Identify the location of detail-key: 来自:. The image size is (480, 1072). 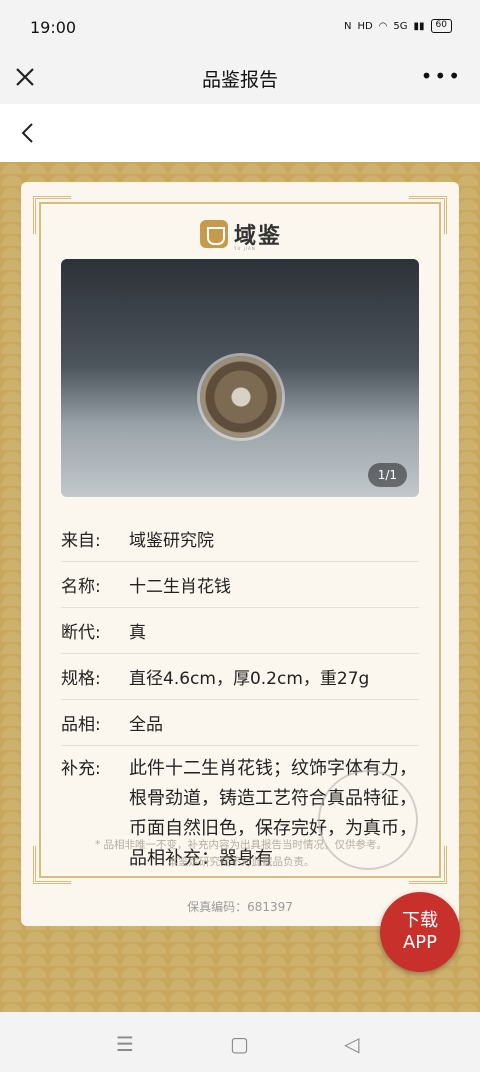
(81, 541).